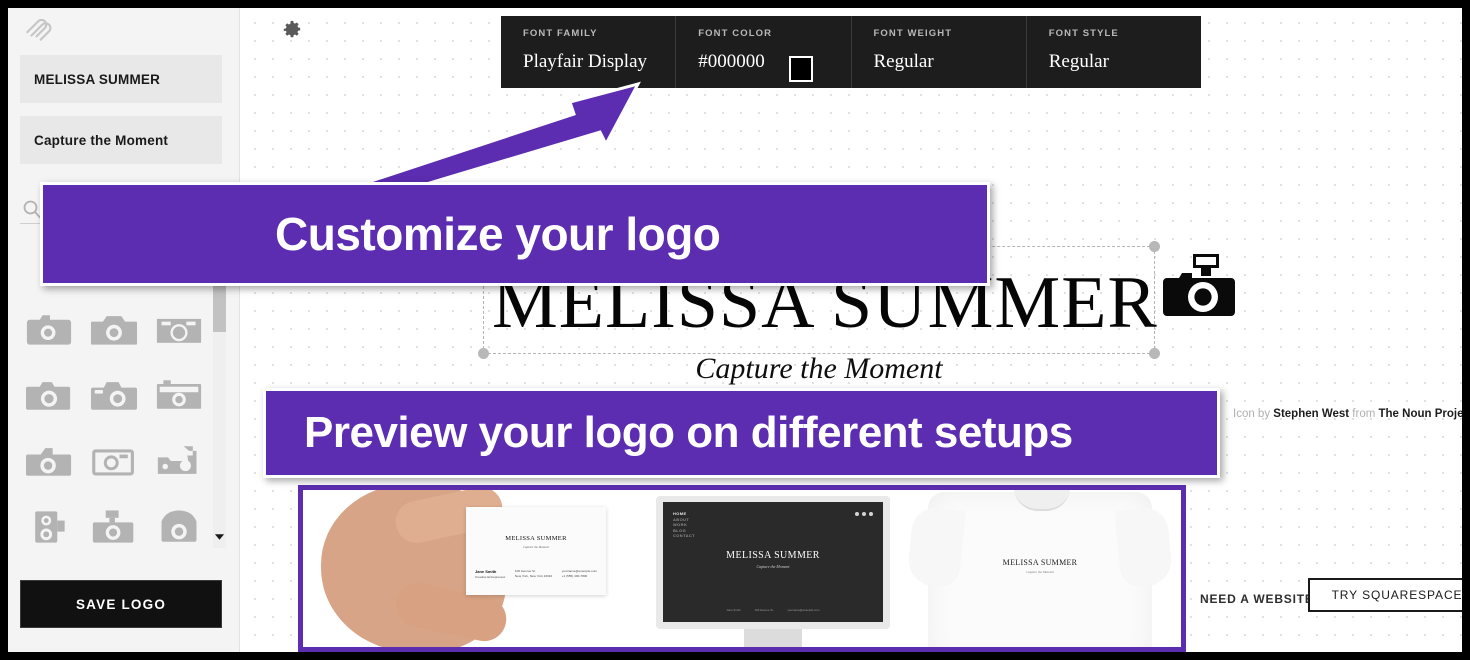 Image resolution: width=1470 pixels, height=660 pixels. I want to click on font-color-value: #000000, so click(731, 61).